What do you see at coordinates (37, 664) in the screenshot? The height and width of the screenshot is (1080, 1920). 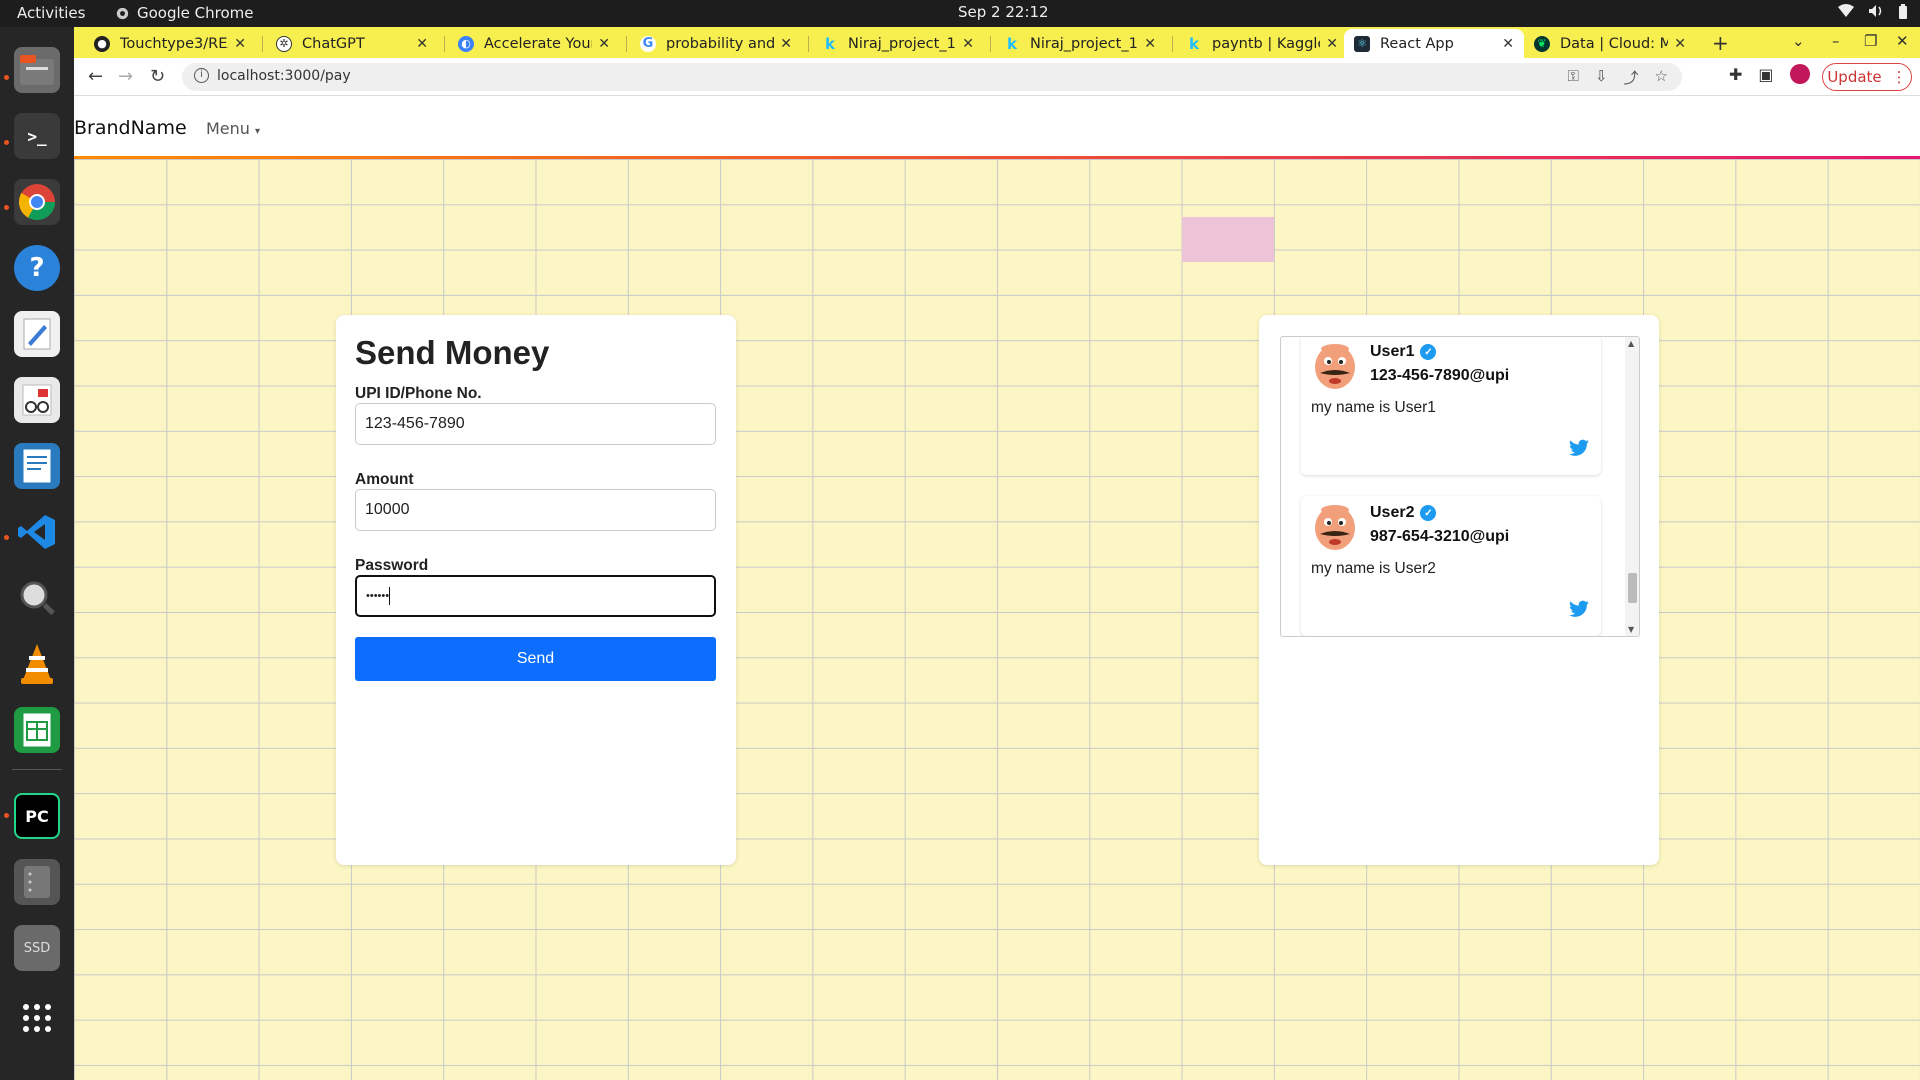 I see `vlc-icon` at bounding box center [37, 664].